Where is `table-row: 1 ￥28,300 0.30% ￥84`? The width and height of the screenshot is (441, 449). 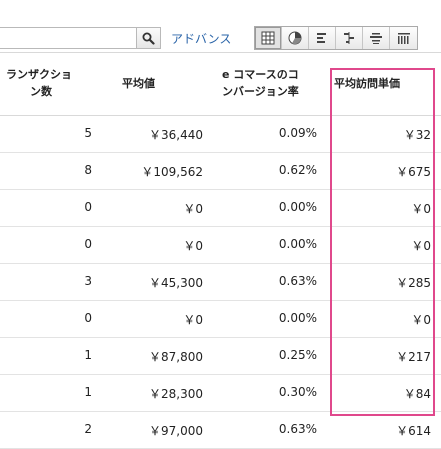 table-row: 1 ￥28,300 0.30% ￥84 is located at coordinates (220, 393).